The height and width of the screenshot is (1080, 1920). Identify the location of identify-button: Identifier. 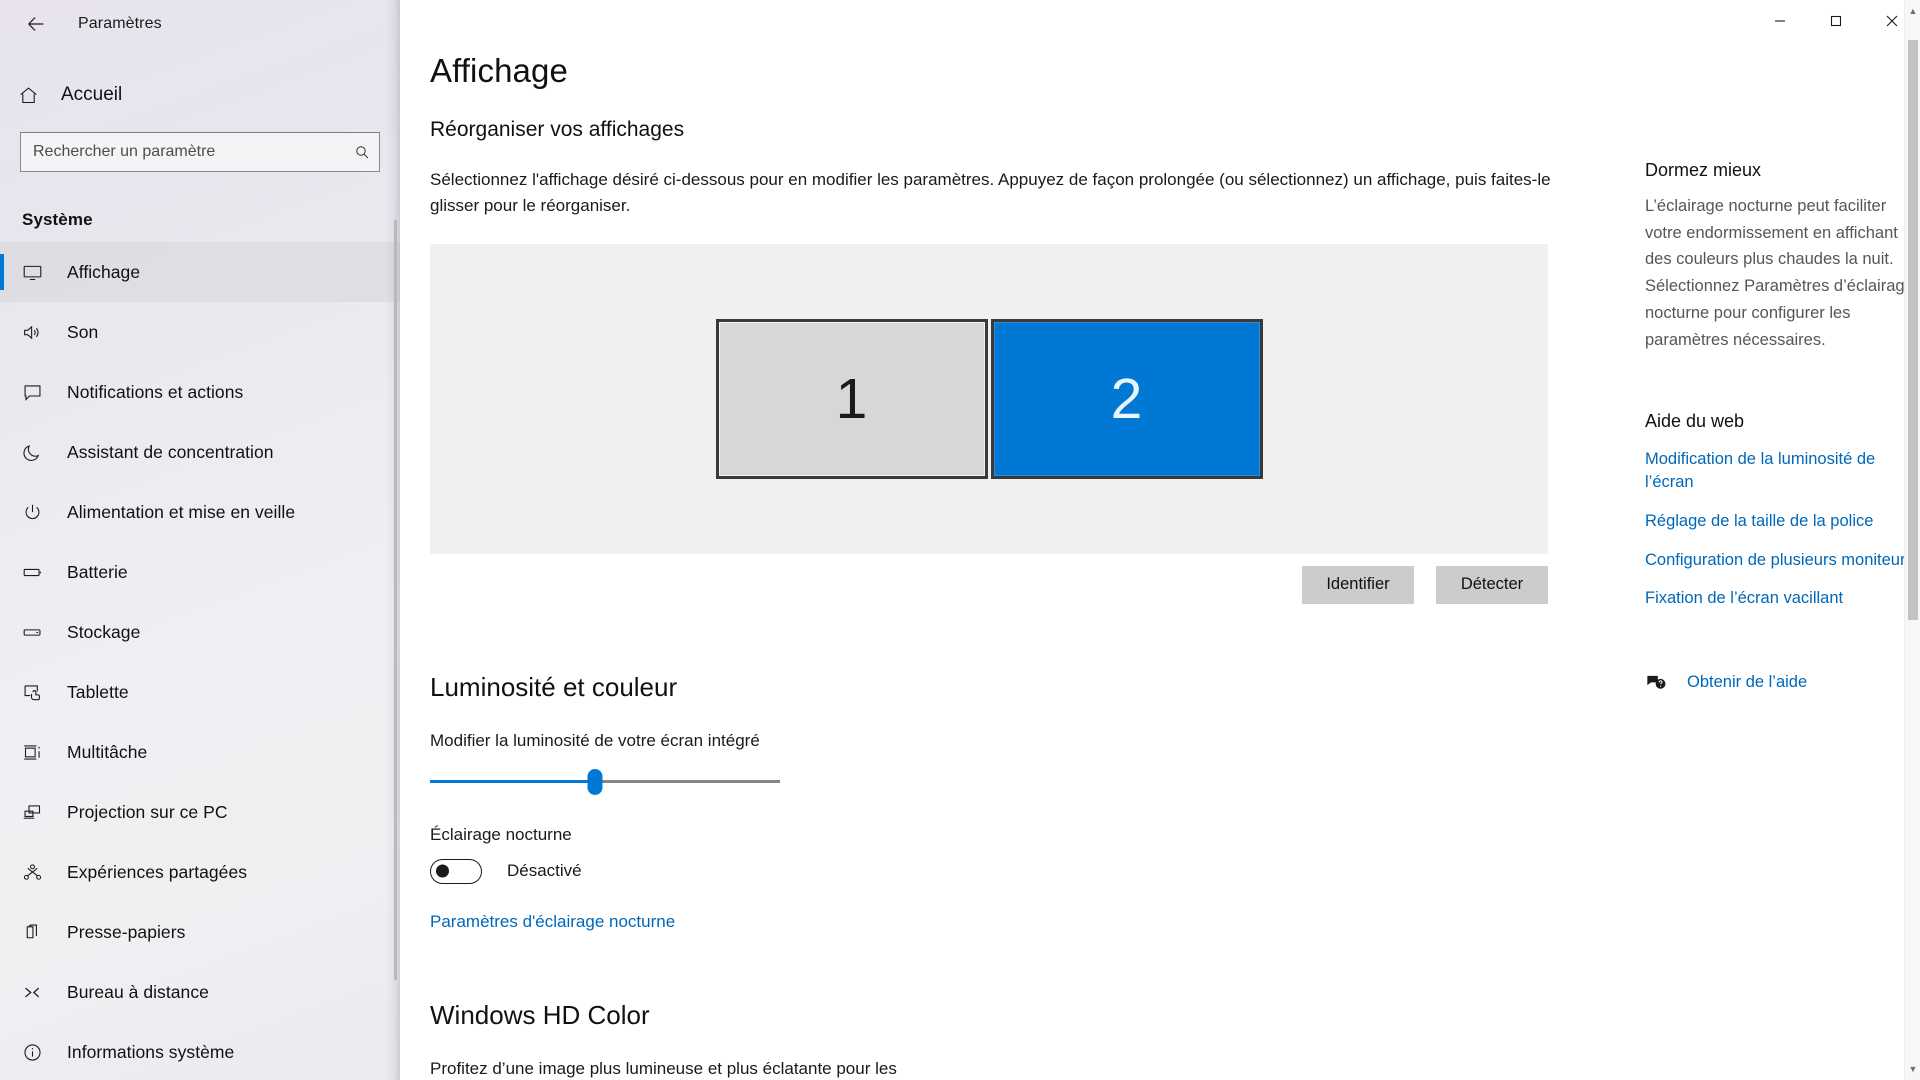
(1358, 584).